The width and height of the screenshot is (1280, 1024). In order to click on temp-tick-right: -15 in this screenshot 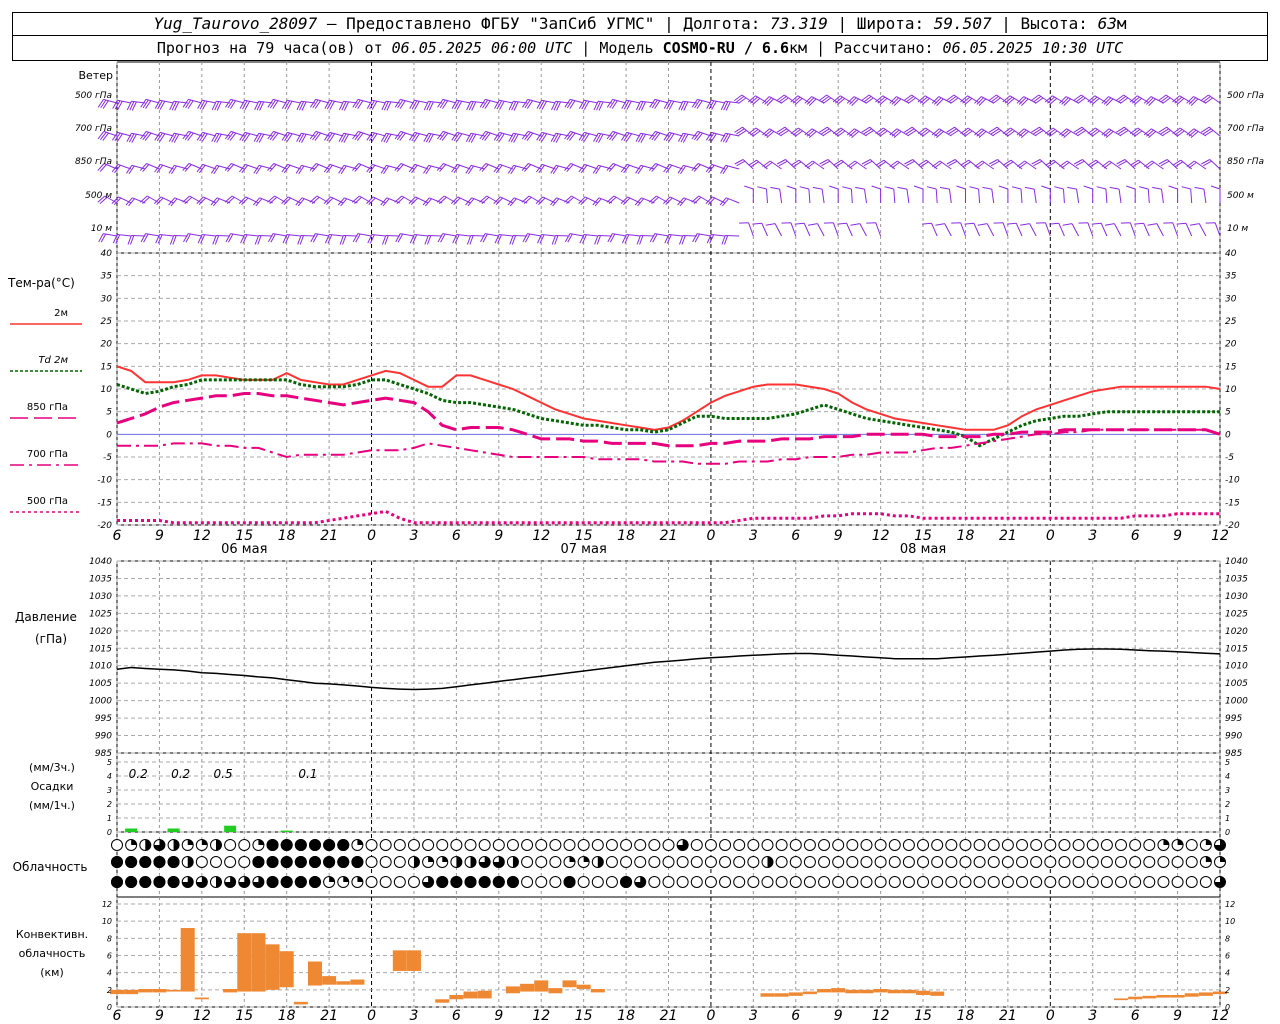, I will do `click(1232, 503)`.